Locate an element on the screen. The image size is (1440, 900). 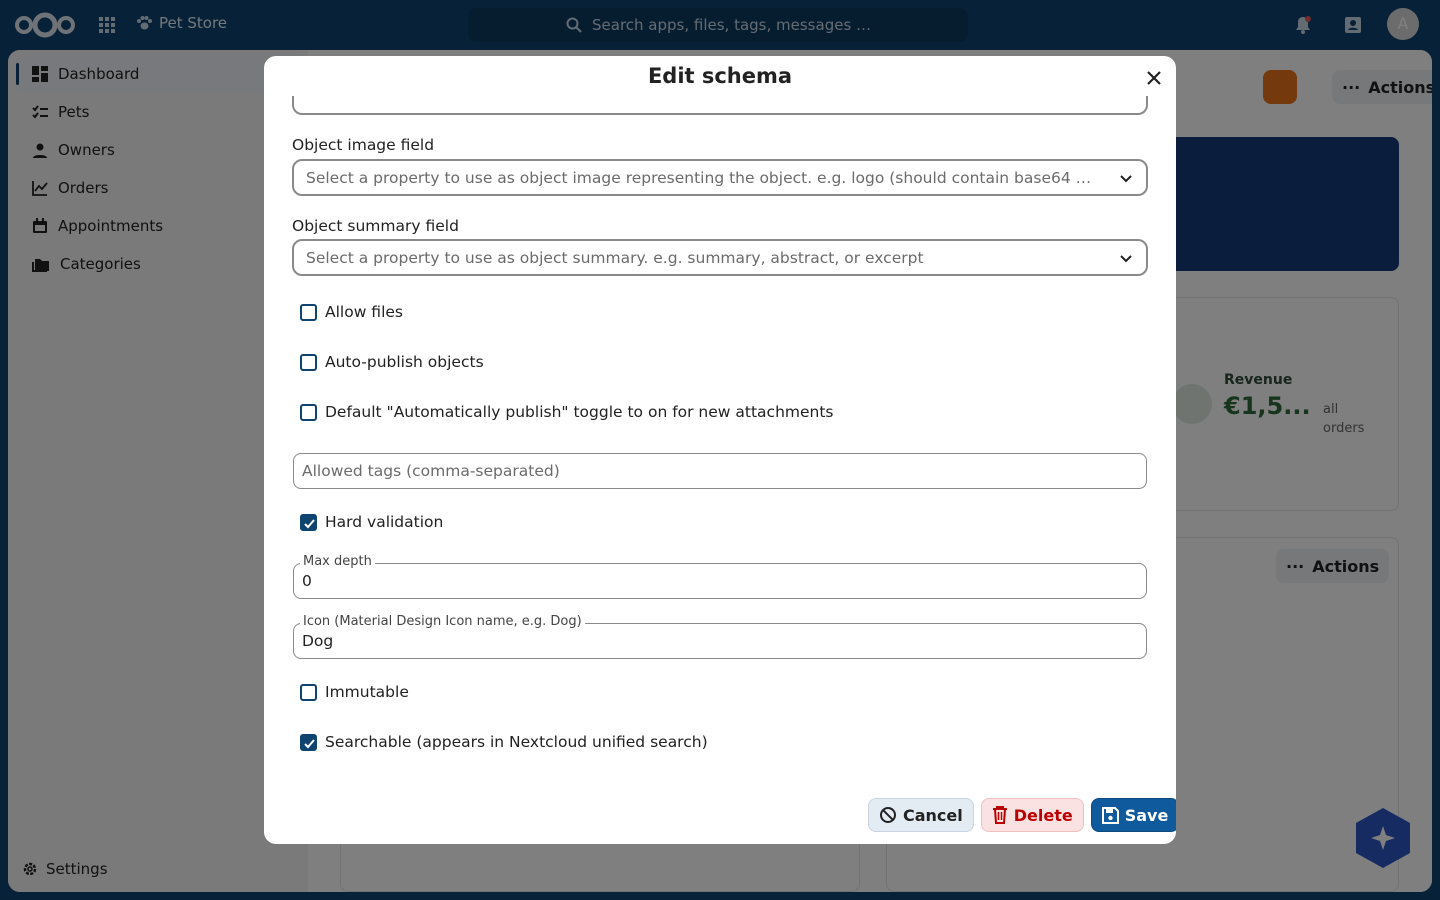
cancel-button: Cancel is located at coordinates (921, 815).